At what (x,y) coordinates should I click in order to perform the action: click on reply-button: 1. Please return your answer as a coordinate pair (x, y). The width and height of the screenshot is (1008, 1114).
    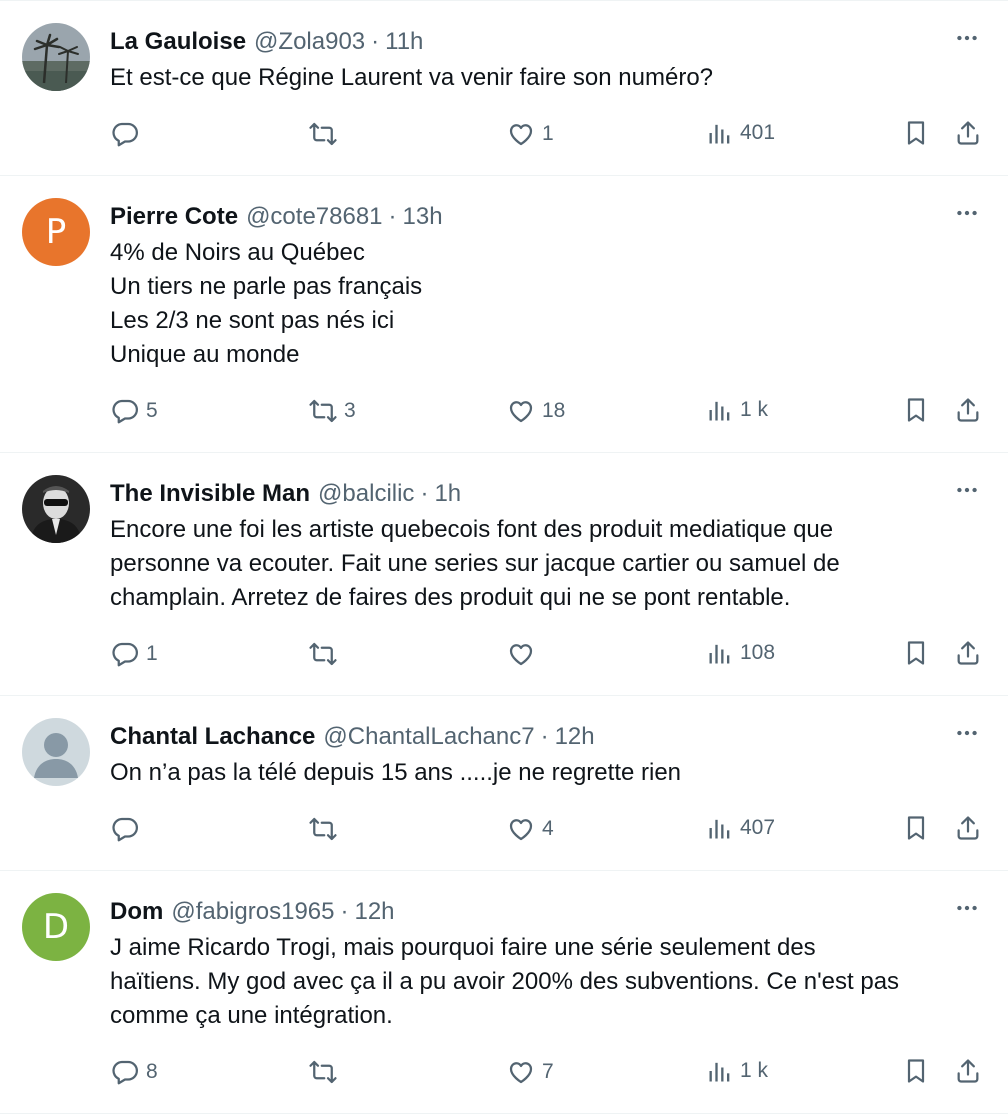
    Looking at the image, I should click on (134, 654).